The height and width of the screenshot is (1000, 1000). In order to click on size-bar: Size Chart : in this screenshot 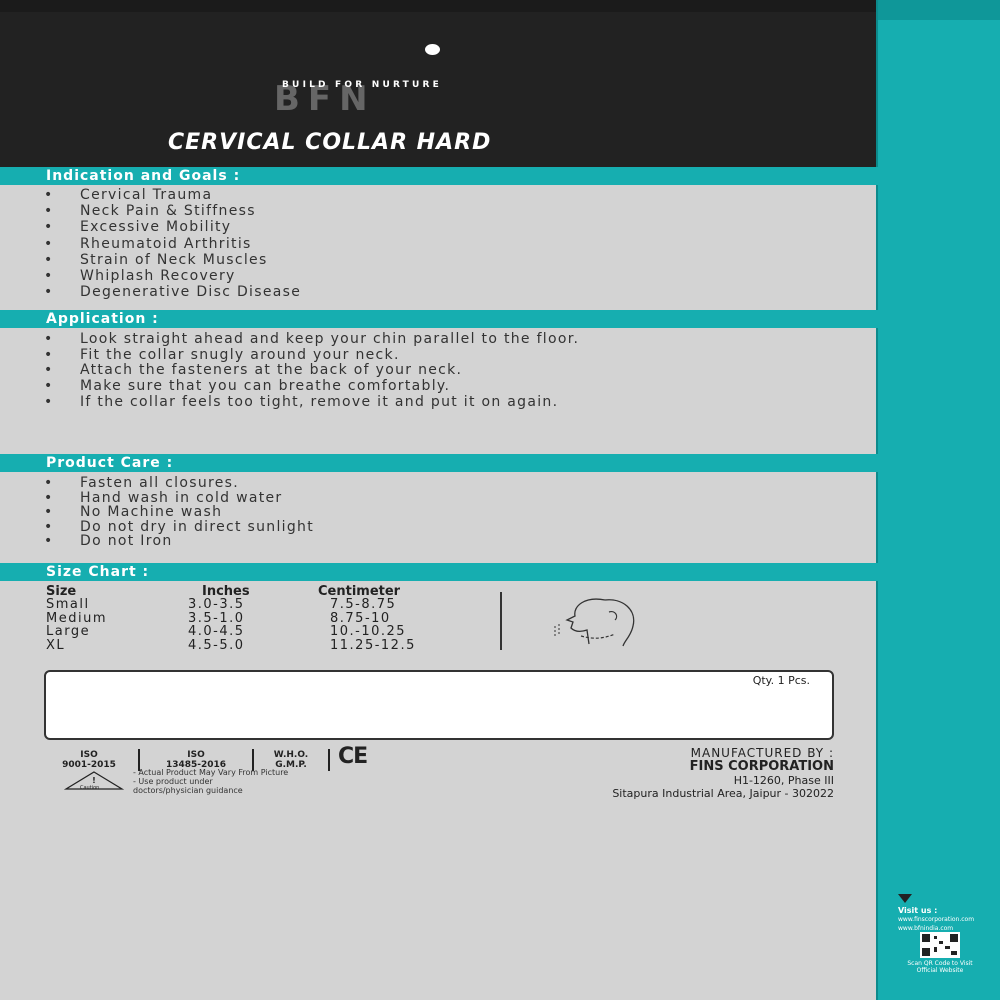, I will do `click(440, 572)`.